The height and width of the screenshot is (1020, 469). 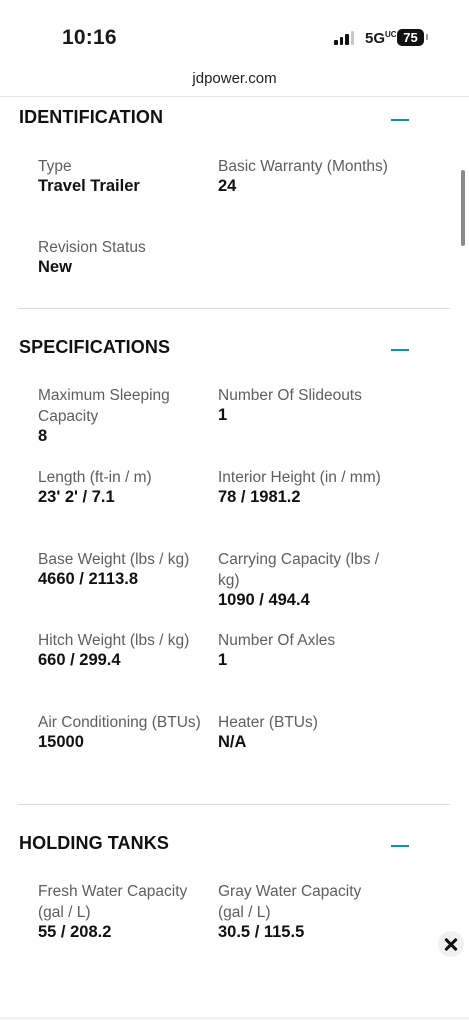 What do you see at coordinates (427, 37) in the screenshot?
I see `battery-tip` at bounding box center [427, 37].